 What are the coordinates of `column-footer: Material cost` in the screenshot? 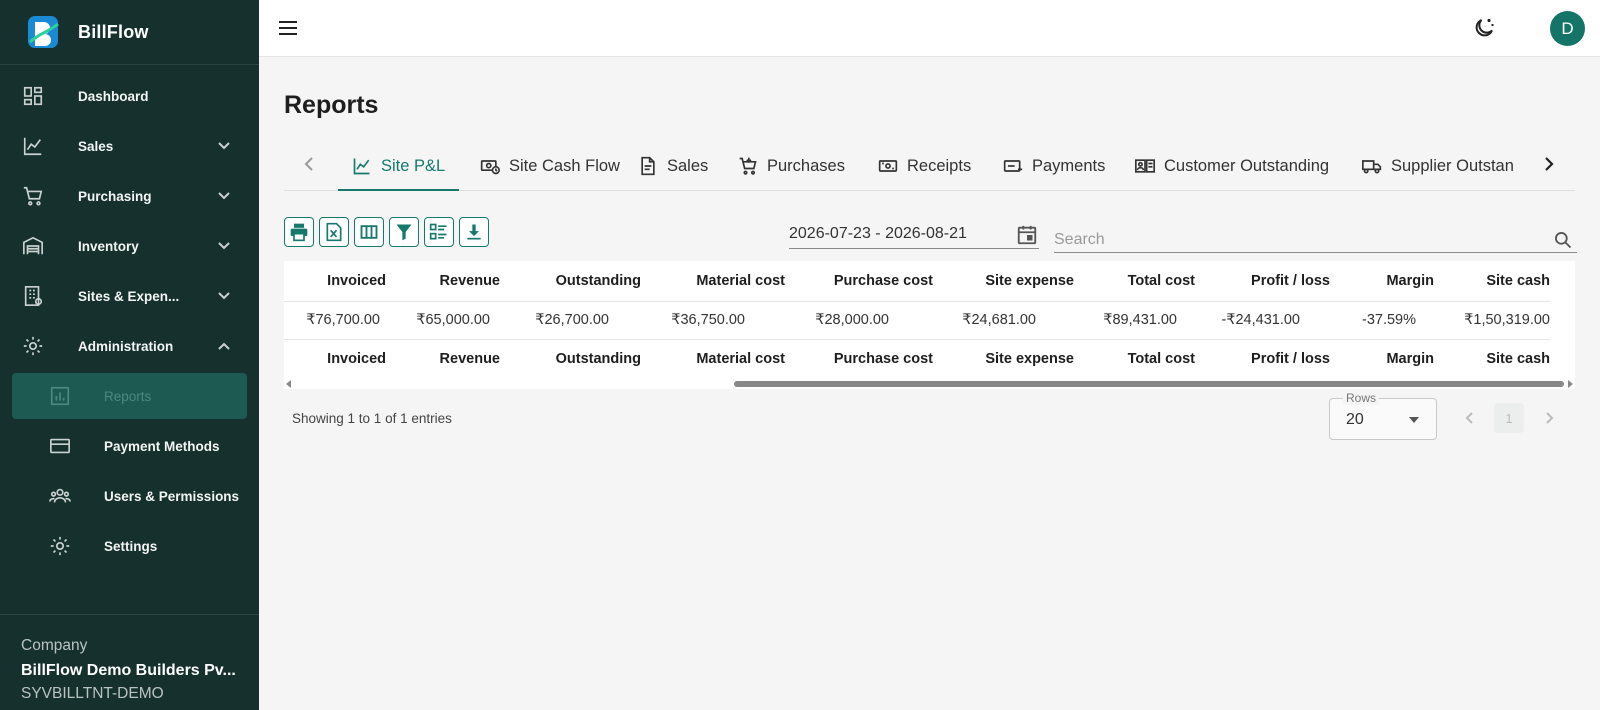 It's located at (740, 359).